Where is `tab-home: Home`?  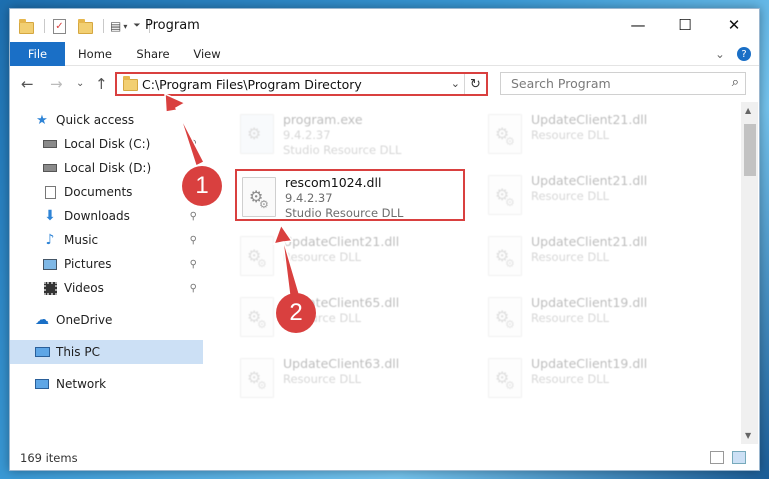 tab-home: Home is located at coordinates (95, 54).